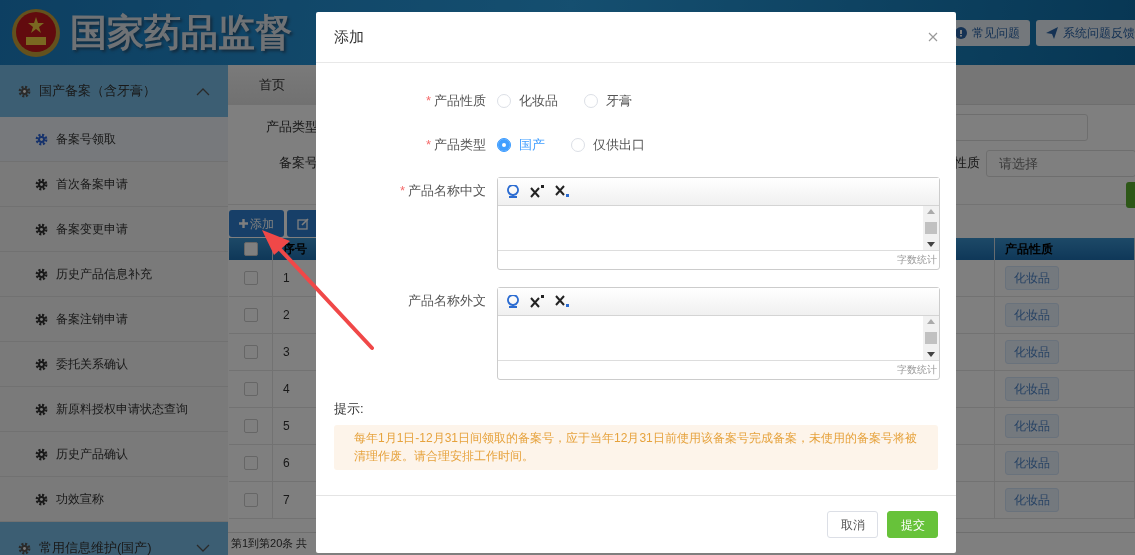 The image size is (1135, 555). Describe the element at coordinates (966, 163) in the screenshot. I see `filter-label: 性质` at that location.